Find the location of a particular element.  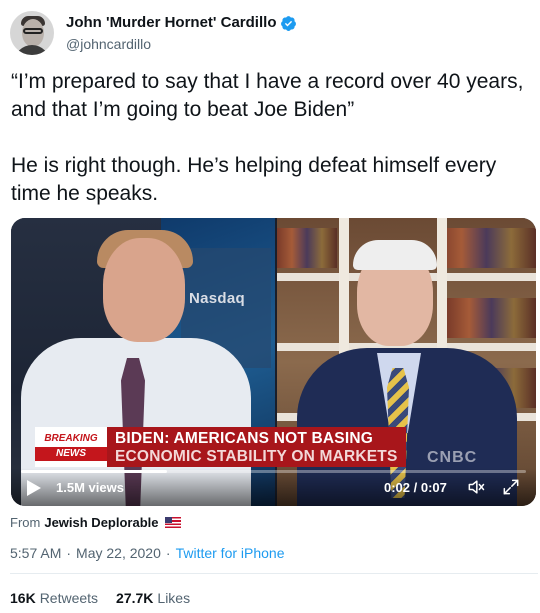

video-source: From Jewish Deplorable is located at coordinates (95, 522).